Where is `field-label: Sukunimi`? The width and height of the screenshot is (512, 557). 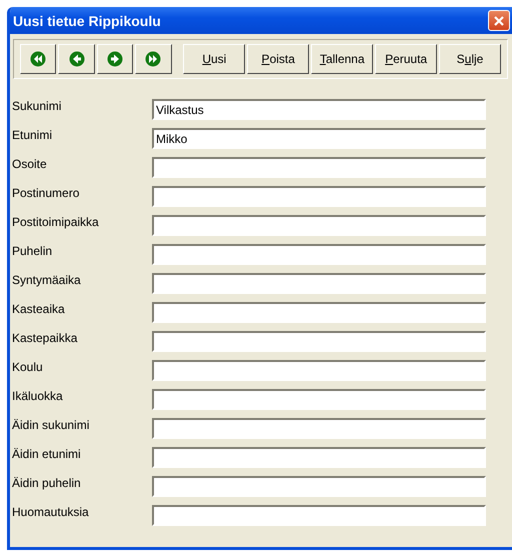
field-label: Sukunimi is located at coordinates (37, 106).